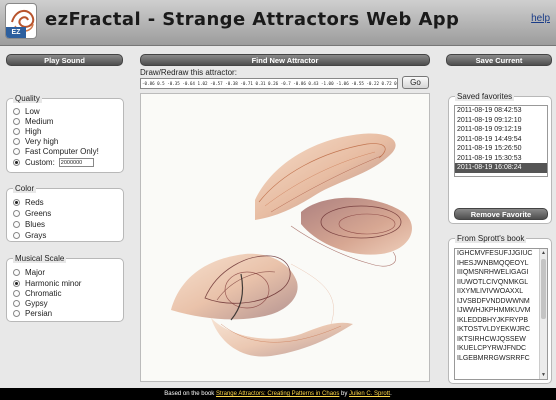  Describe the element at coordinates (415, 82) in the screenshot. I see `go-button: Go` at that location.